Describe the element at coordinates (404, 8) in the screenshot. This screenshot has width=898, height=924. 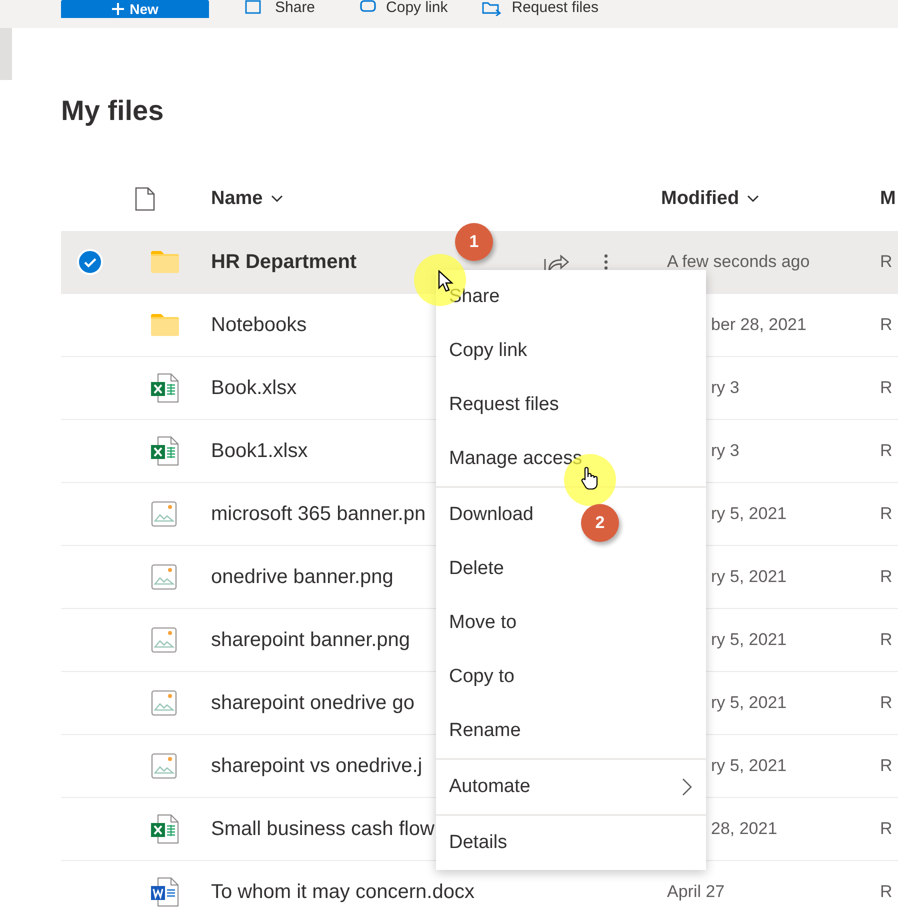
I see `toolbar-copy-link-button: Copy link` at that location.